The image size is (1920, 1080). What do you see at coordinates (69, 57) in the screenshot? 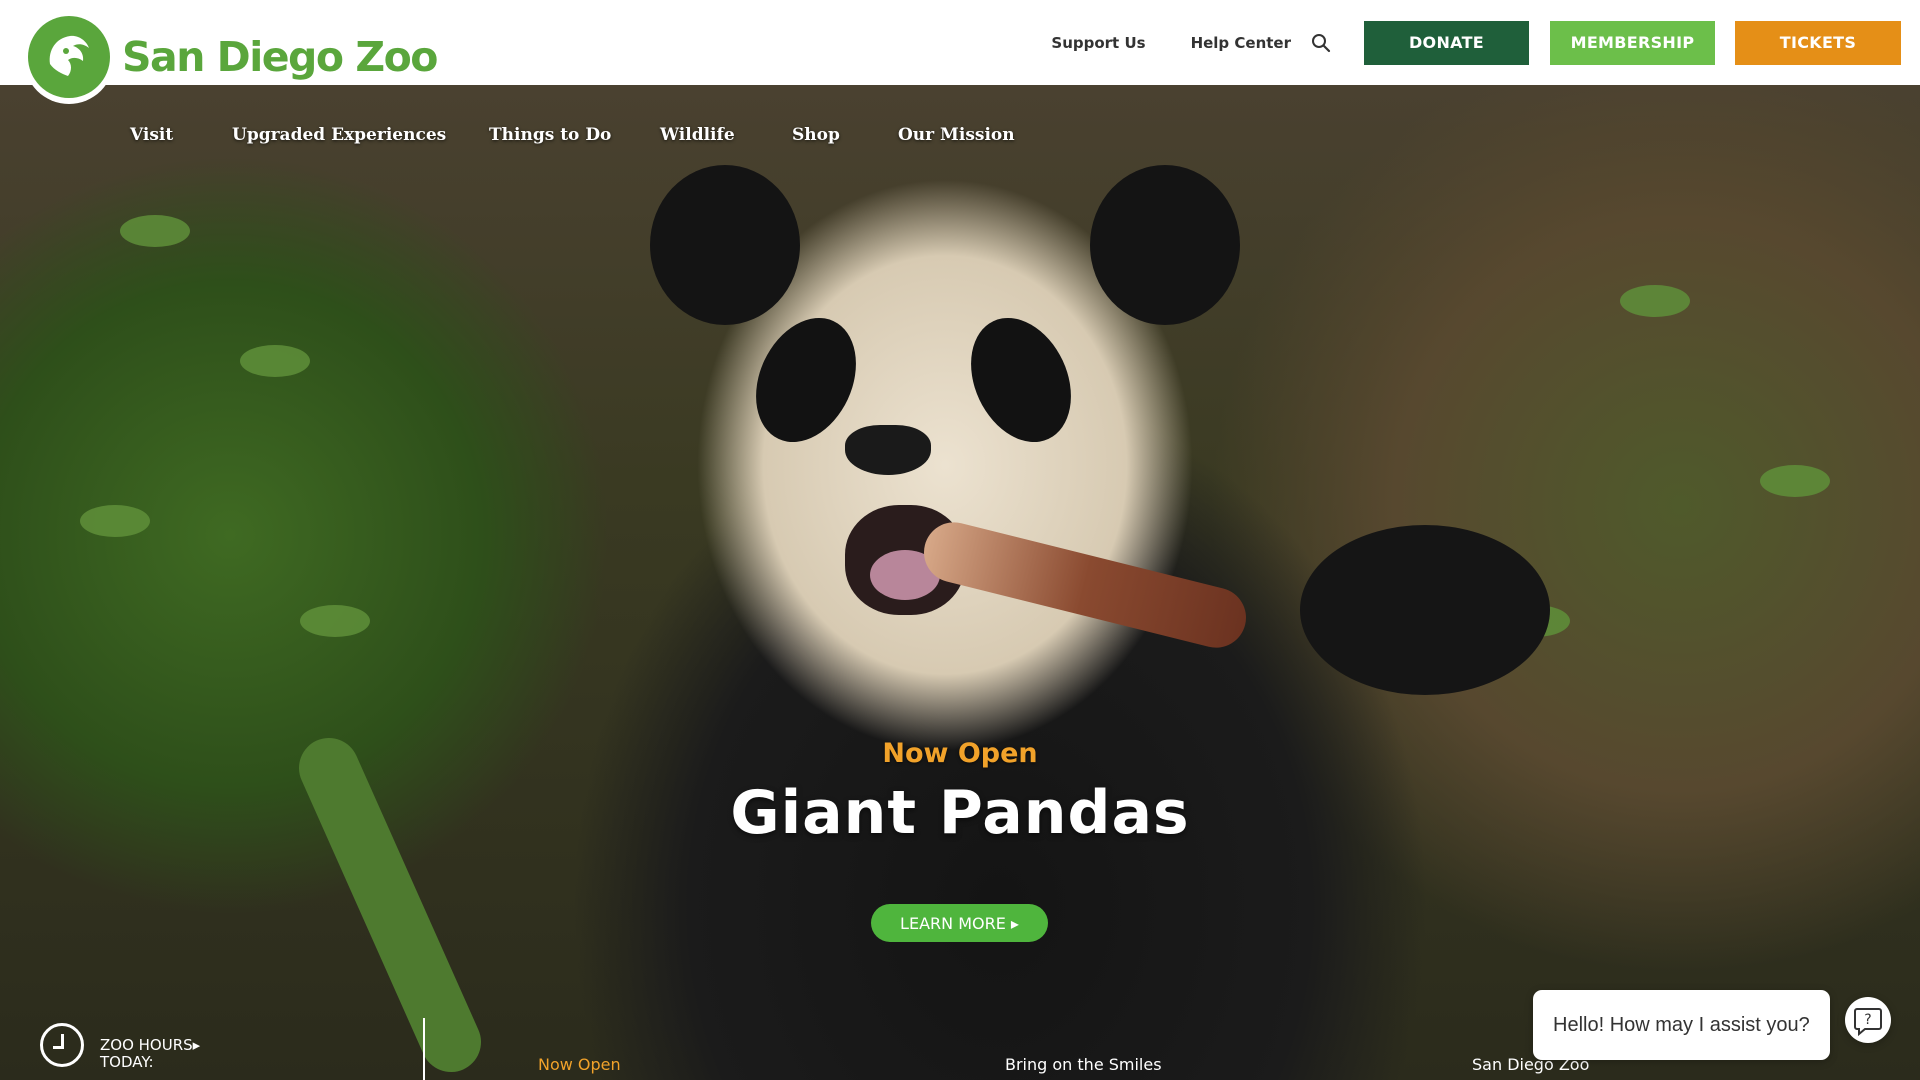
I see `lion-logo-icon` at bounding box center [69, 57].